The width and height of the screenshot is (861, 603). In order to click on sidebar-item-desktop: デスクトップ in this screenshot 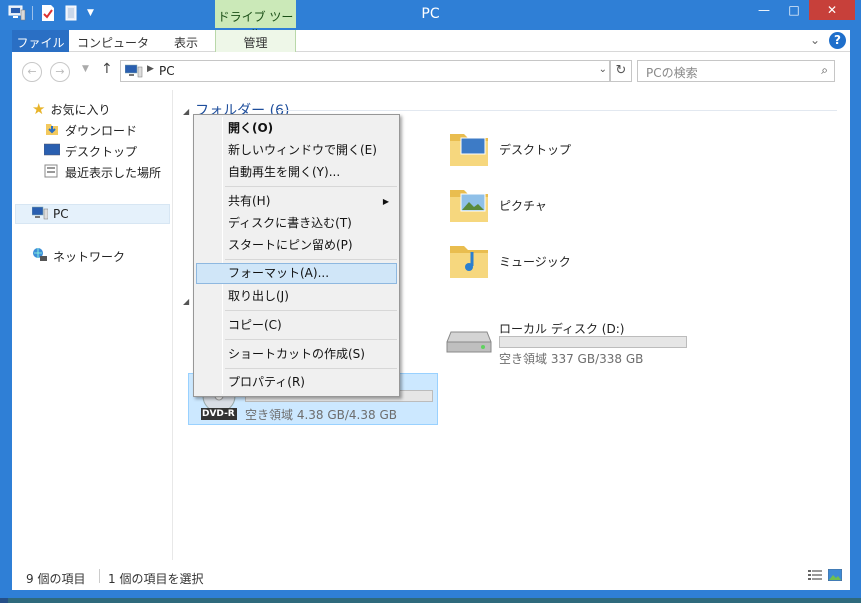, I will do `click(90, 151)`.